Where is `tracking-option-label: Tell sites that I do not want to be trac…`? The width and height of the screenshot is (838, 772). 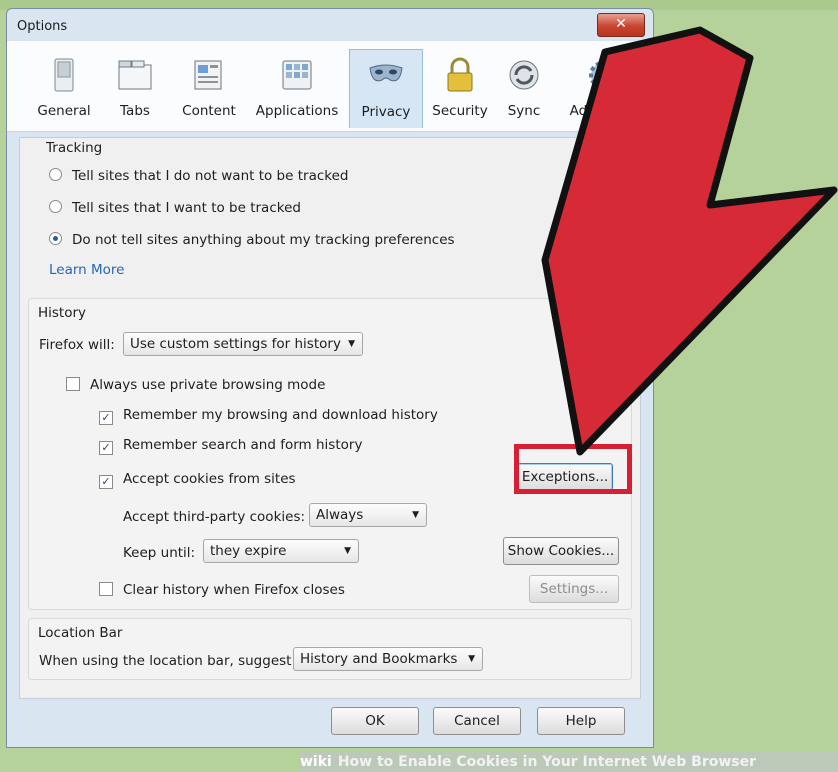 tracking-option-label: Tell sites that I do not want to be trac… is located at coordinates (210, 176).